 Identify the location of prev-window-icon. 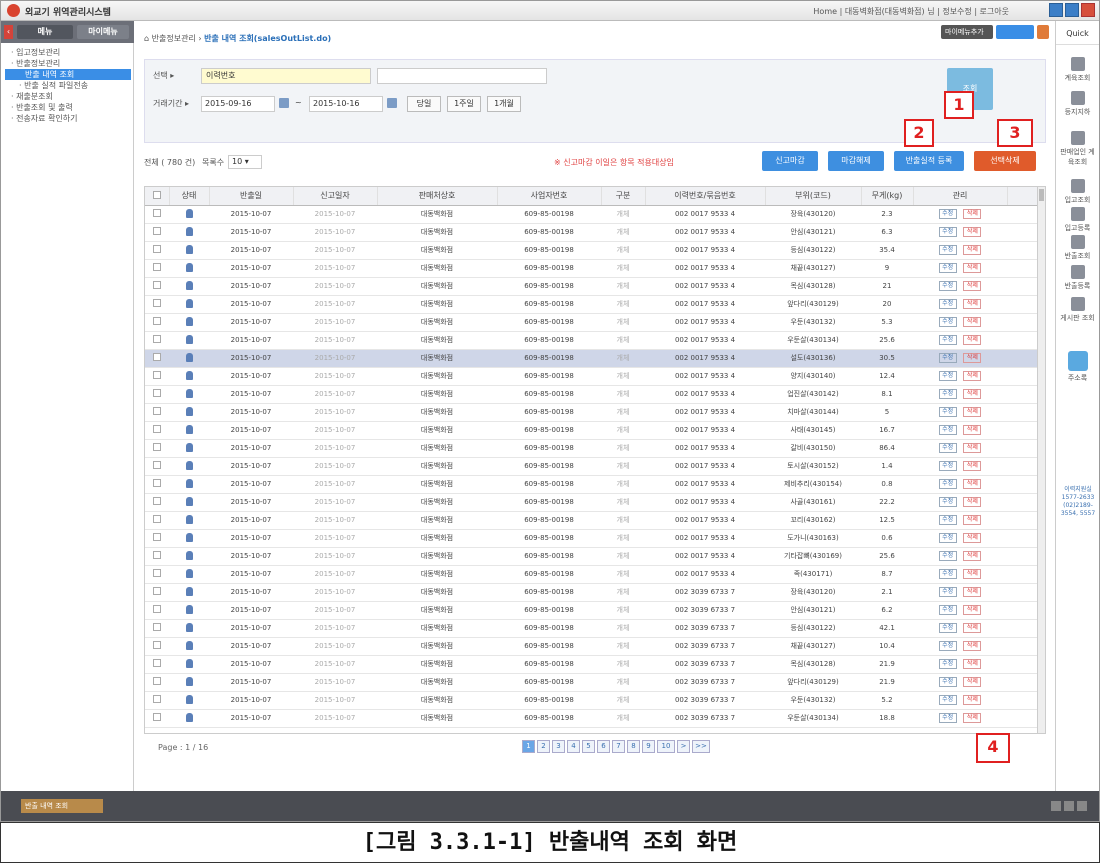
(1056, 806).